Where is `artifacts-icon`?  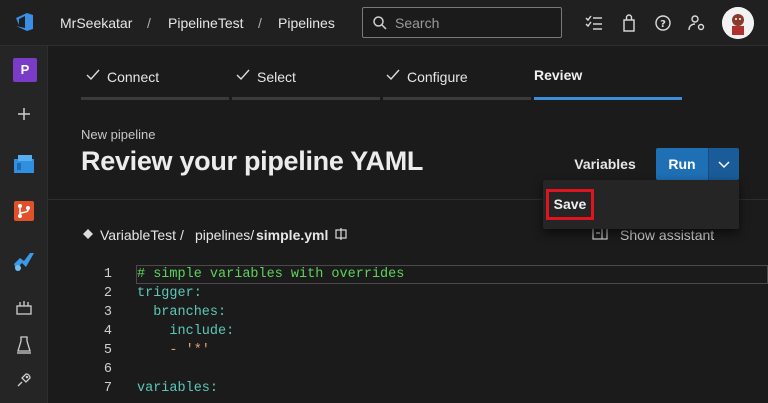 artifacts-icon is located at coordinates (24, 345).